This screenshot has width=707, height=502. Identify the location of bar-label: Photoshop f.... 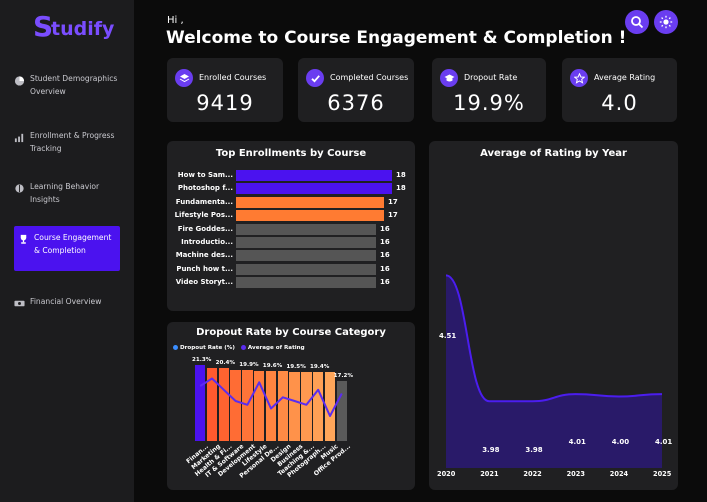
(205, 188).